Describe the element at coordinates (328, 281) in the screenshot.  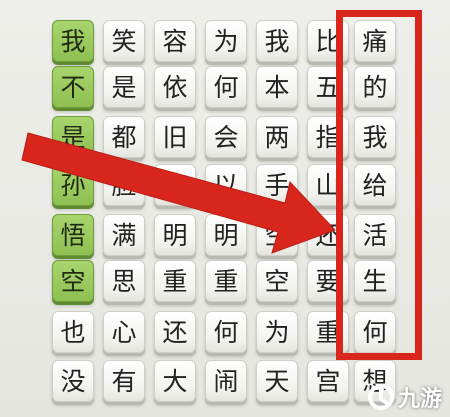
I see `char-tile: 要` at that location.